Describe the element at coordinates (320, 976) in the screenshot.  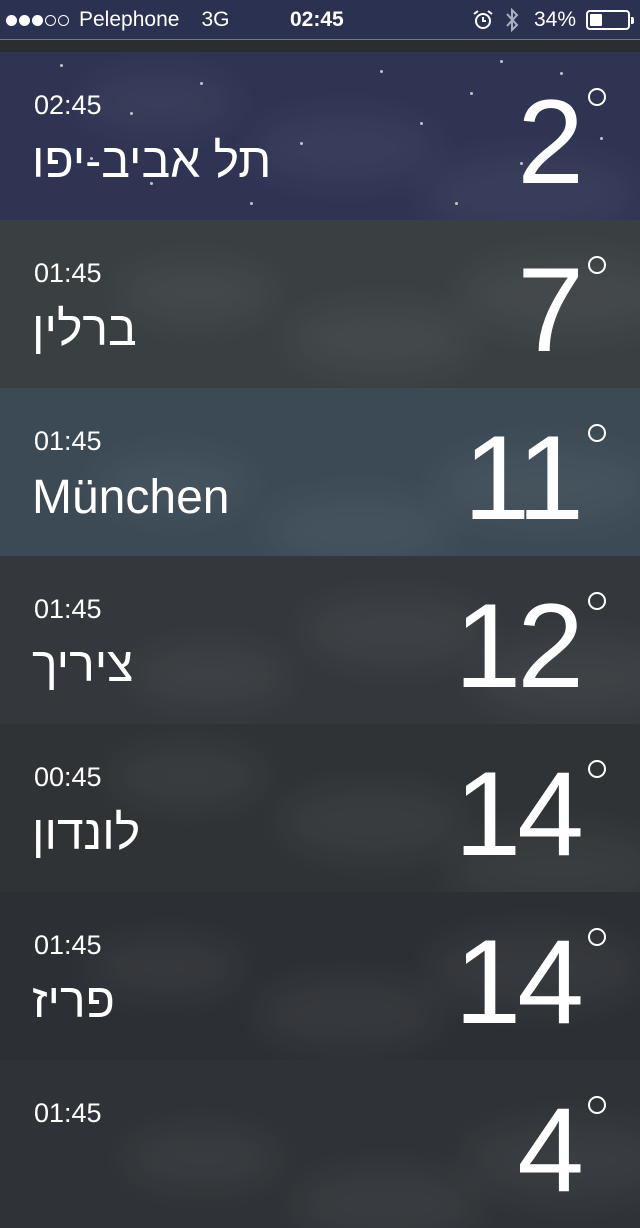
I see `city-row-5: 01:45 פריז 14` at that location.